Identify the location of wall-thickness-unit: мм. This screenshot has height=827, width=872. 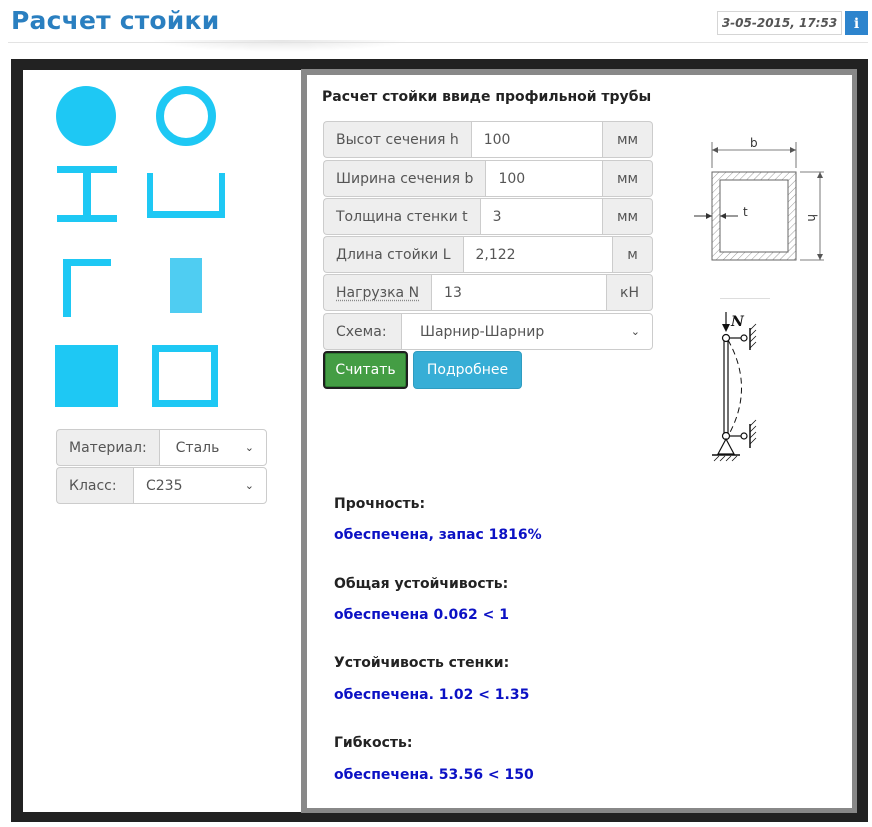
(628, 216).